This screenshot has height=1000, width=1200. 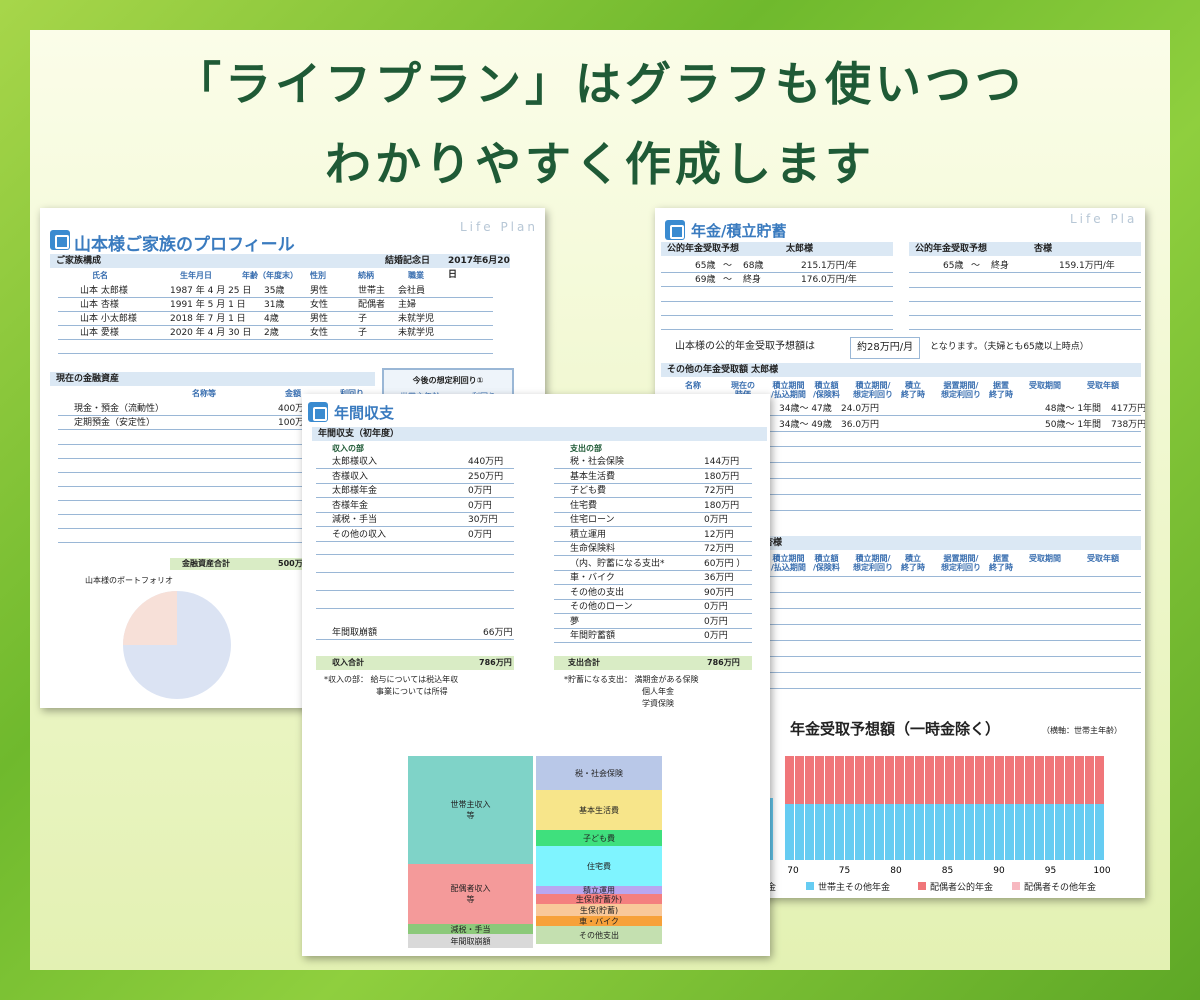 What do you see at coordinates (100, 275) in the screenshot?
I see `col-name: 氏名` at bounding box center [100, 275].